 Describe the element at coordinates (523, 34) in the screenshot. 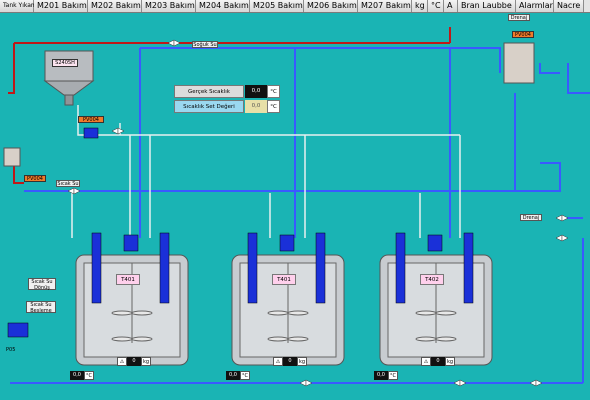

I see `exchanger-tag: PV004` at that location.